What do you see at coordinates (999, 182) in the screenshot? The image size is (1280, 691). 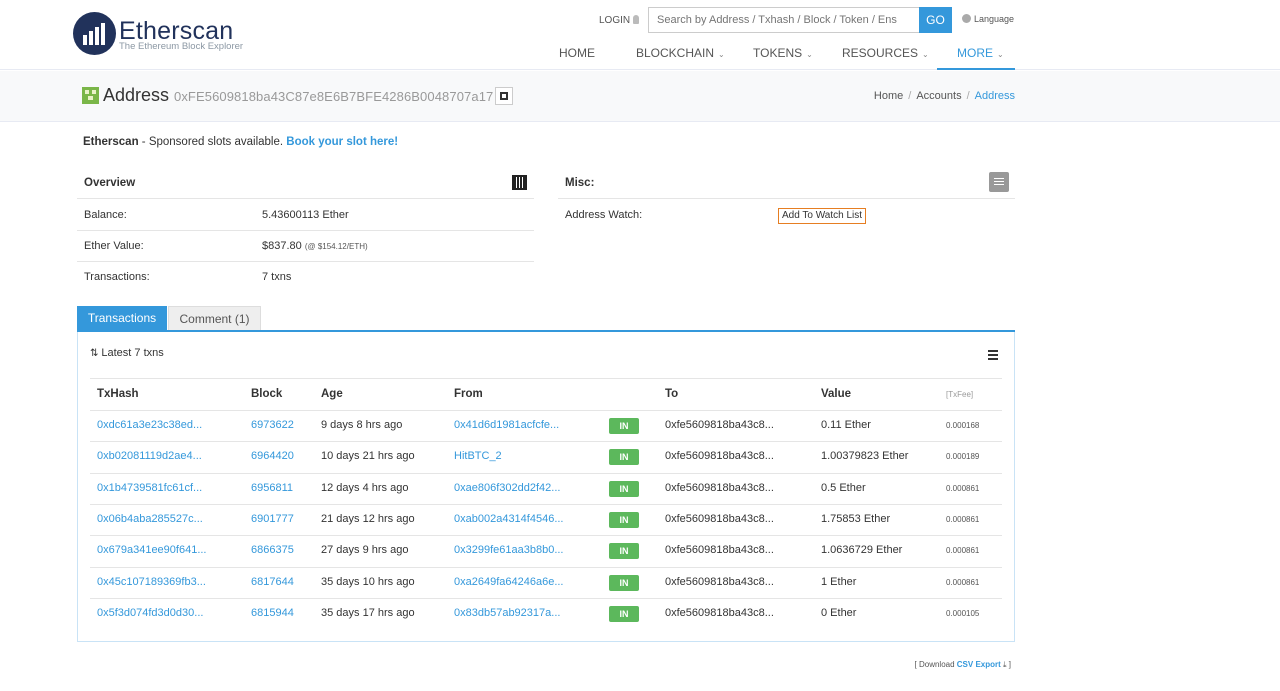 I see `more-options-icon` at bounding box center [999, 182].